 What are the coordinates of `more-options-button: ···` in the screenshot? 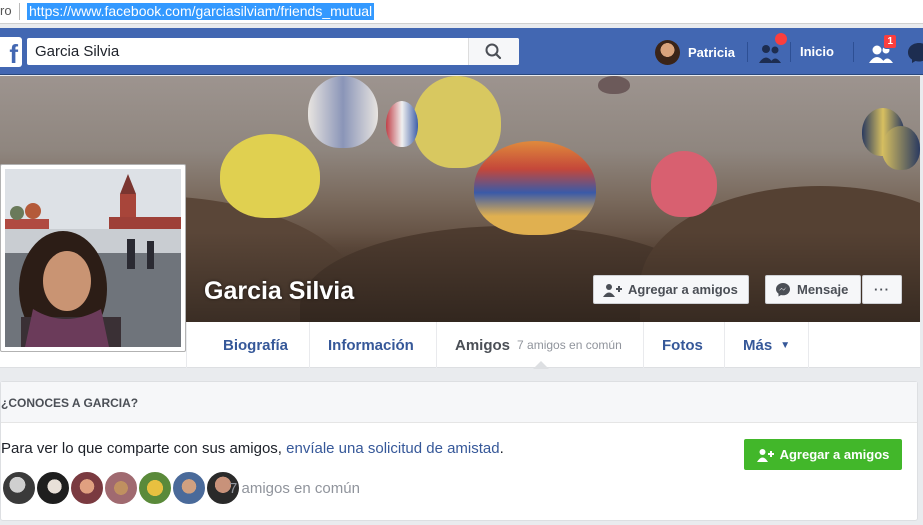 It's located at (882, 289).